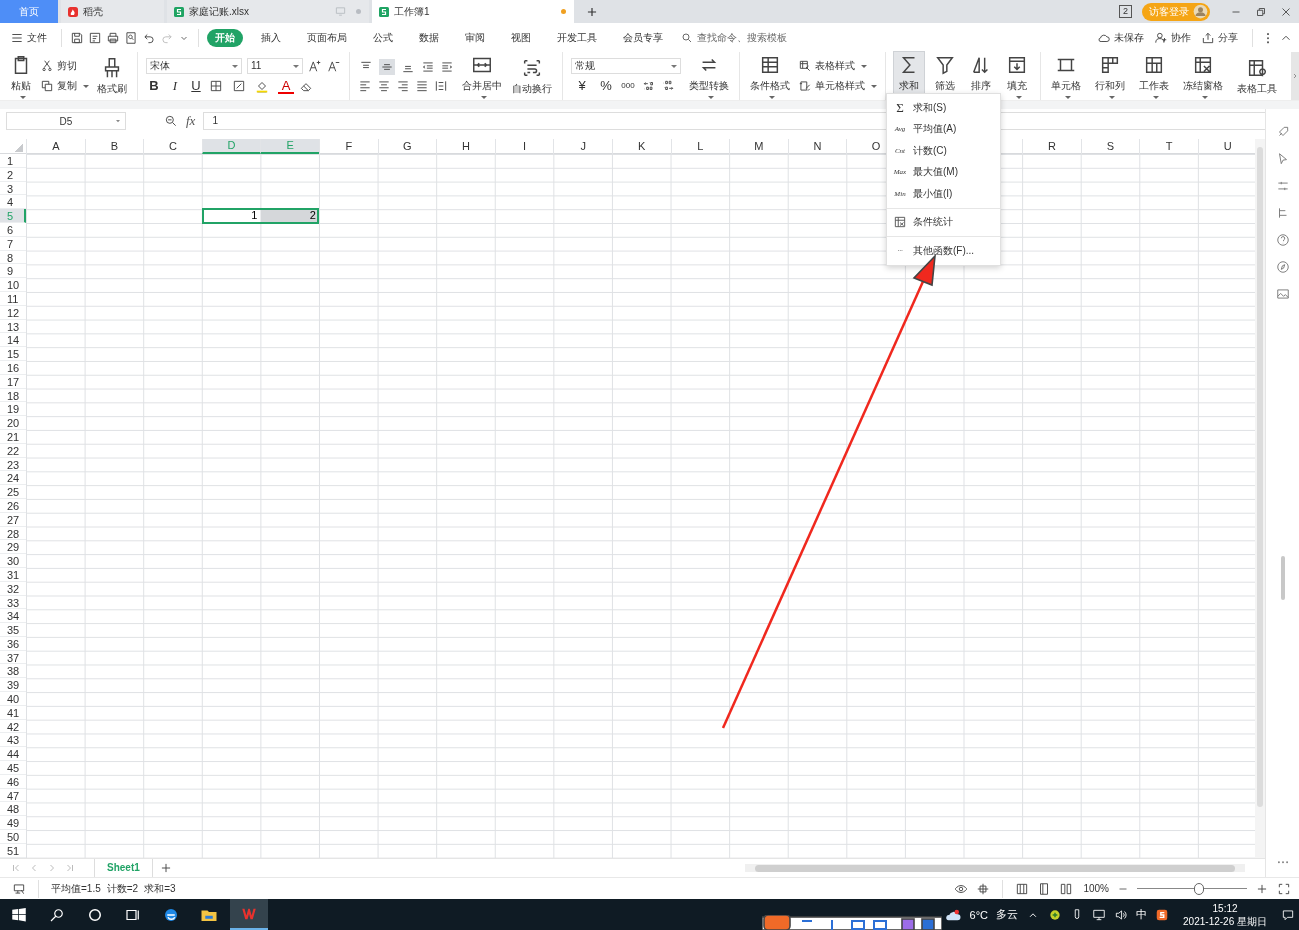 The height and width of the screenshot is (930, 1299). Describe the element at coordinates (175, 86) in the screenshot. I see `italic-button: I` at that location.